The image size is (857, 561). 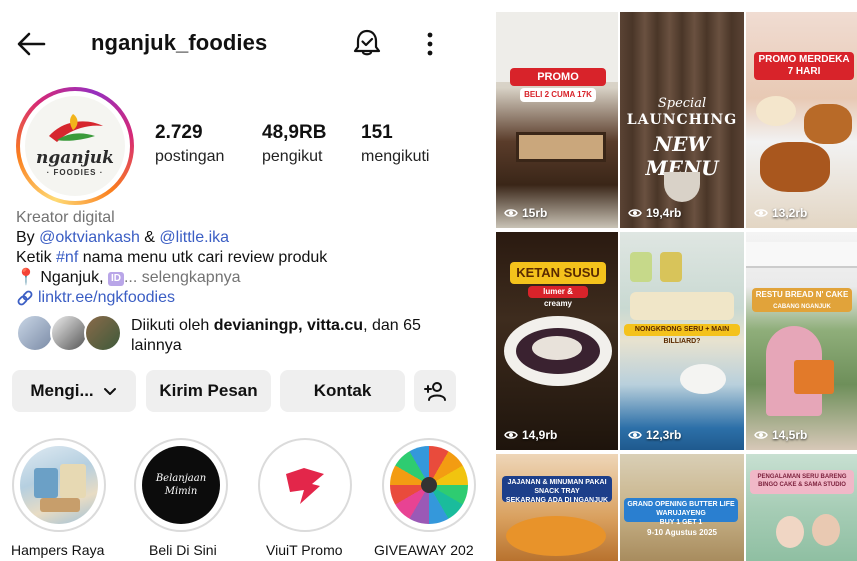 I want to click on stat-followers: 48,9RB pengikut, so click(x=294, y=144).